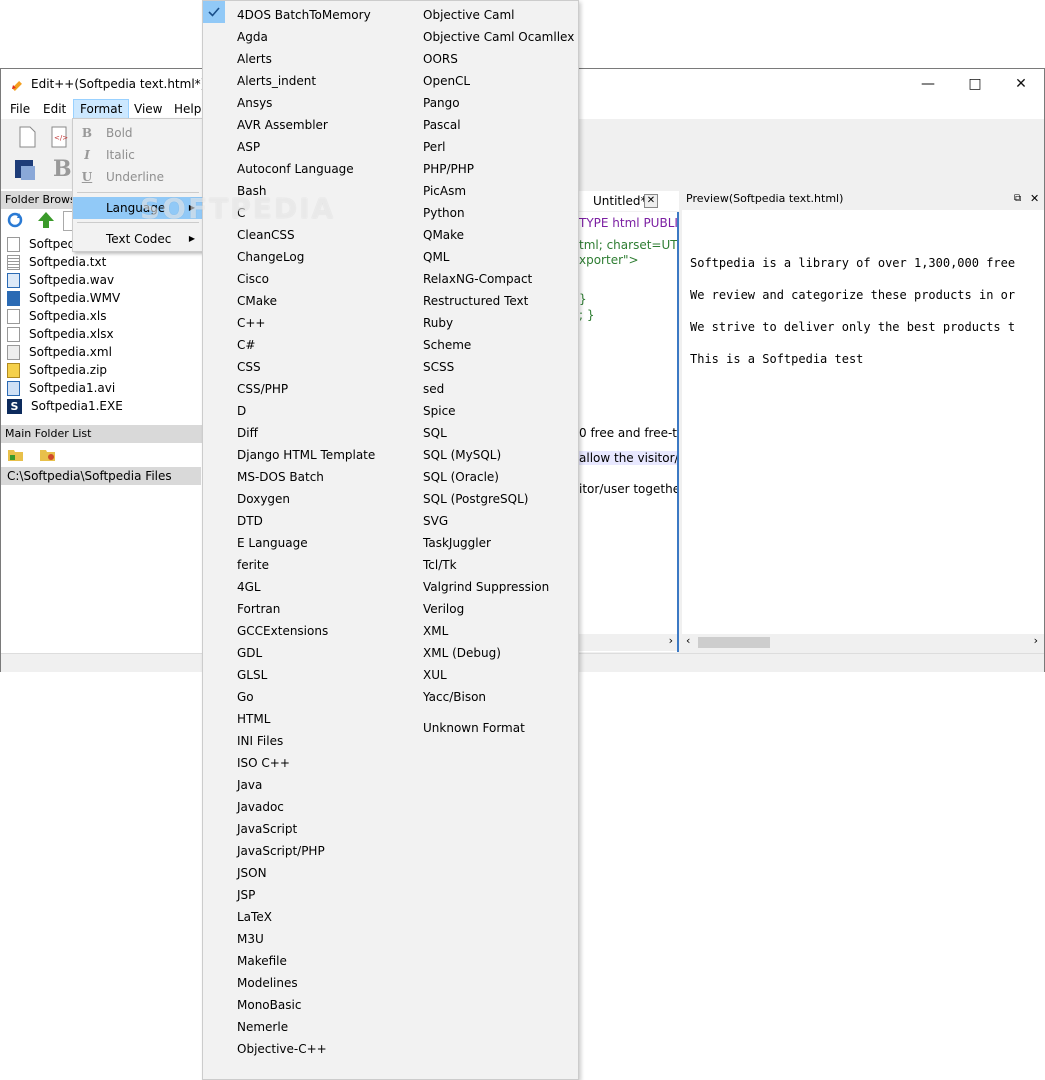 The width and height of the screenshot is (1045, 1080). Describe the element at coordinates (486, 587) in the screenshot. I see `lang-item-valgrind-suppression: Valgrind Suppression` at that location.